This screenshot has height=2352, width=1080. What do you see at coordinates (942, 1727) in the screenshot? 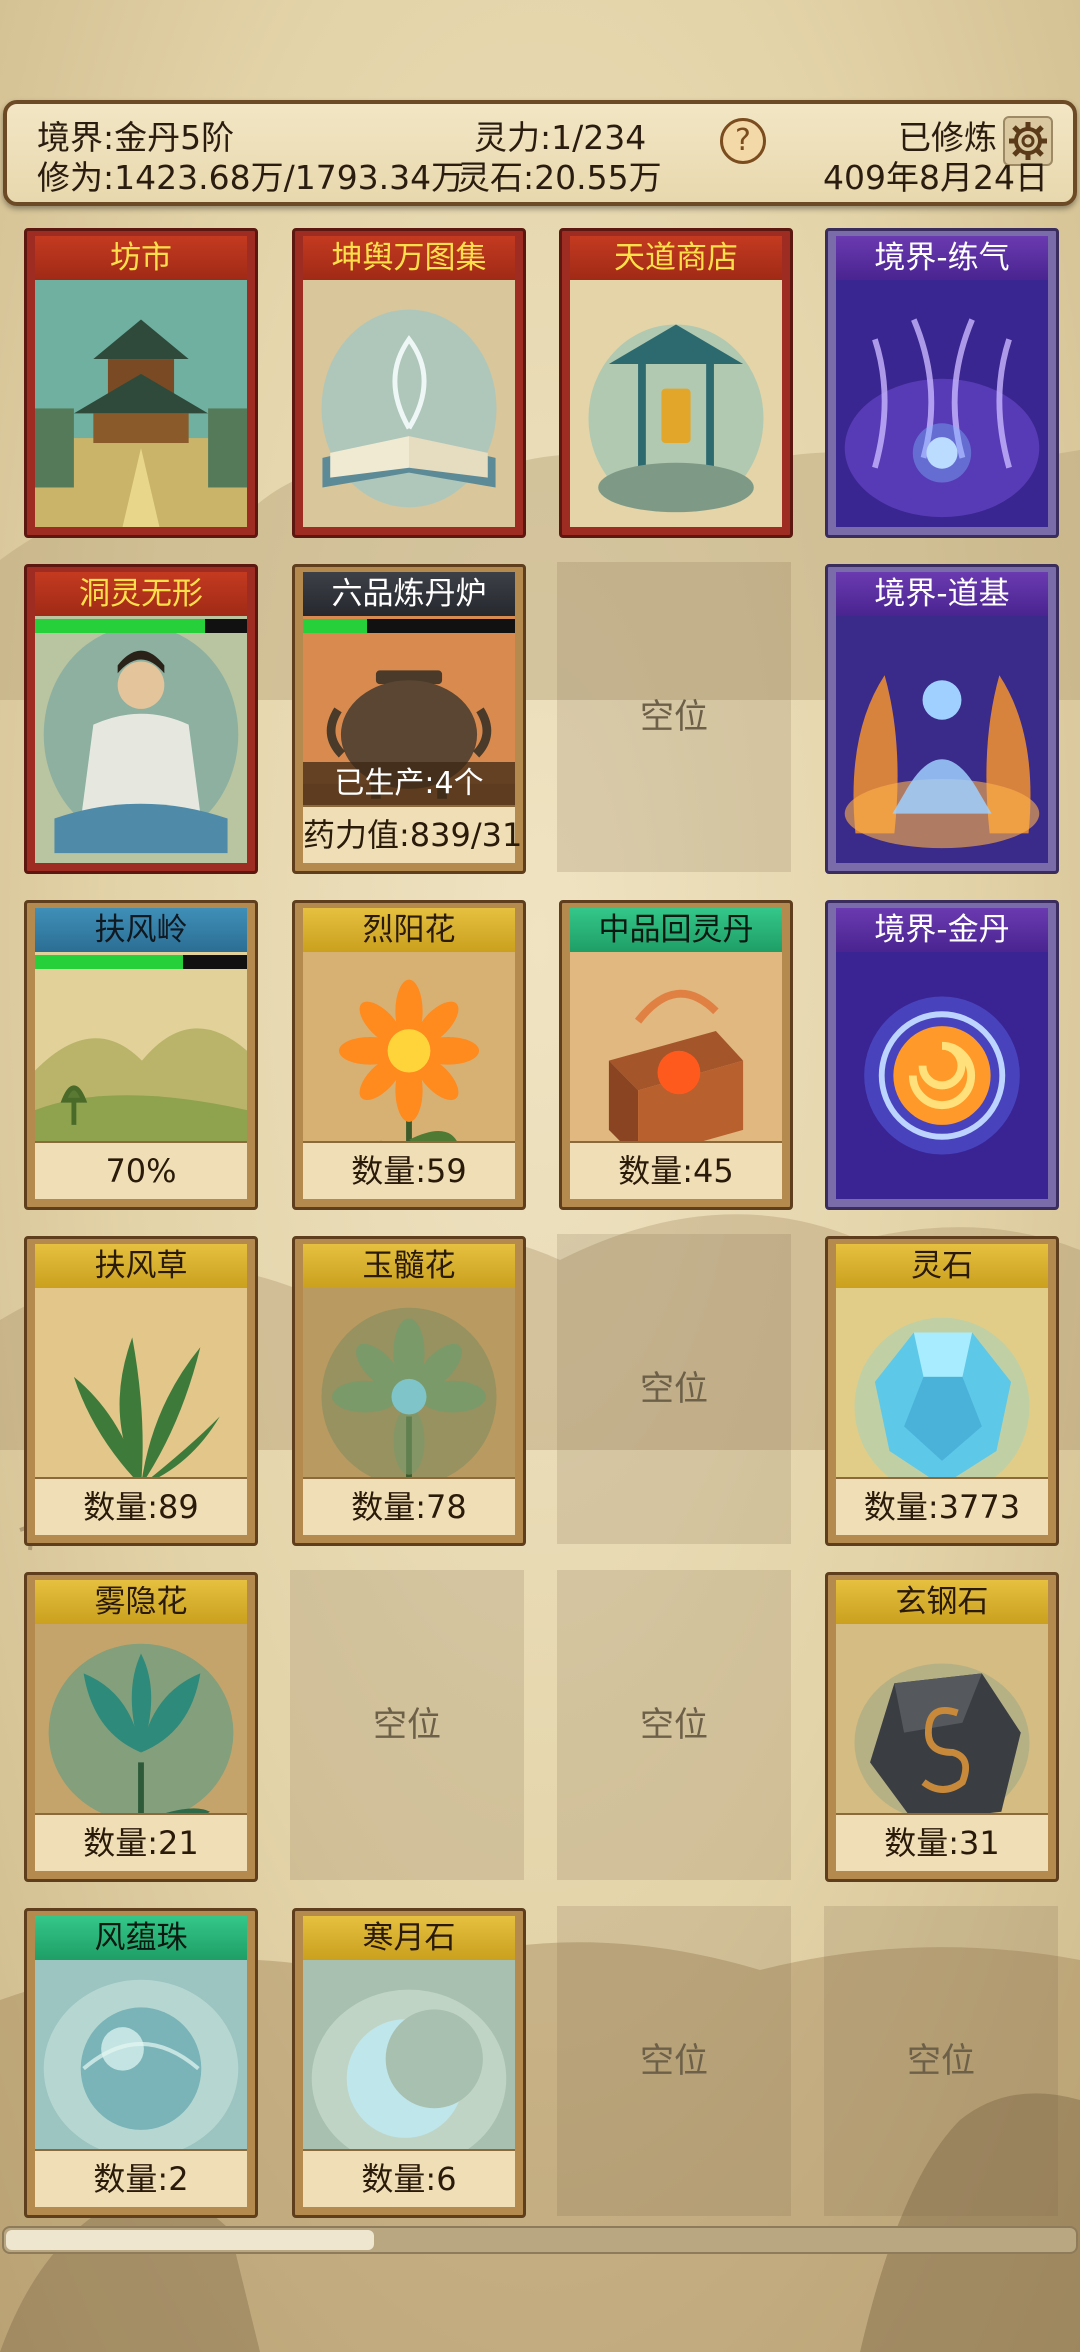
I see `card-xuangangshi: 玄钢石 数量:31` at bounding box center [942, 1727].